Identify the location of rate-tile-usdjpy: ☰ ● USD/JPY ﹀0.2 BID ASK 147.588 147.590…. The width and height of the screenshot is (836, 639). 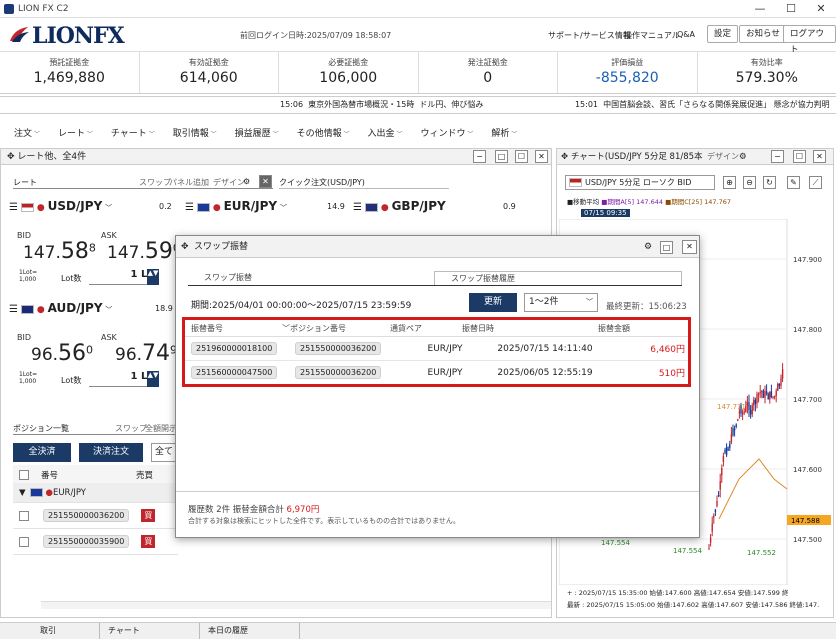
(98, 244).